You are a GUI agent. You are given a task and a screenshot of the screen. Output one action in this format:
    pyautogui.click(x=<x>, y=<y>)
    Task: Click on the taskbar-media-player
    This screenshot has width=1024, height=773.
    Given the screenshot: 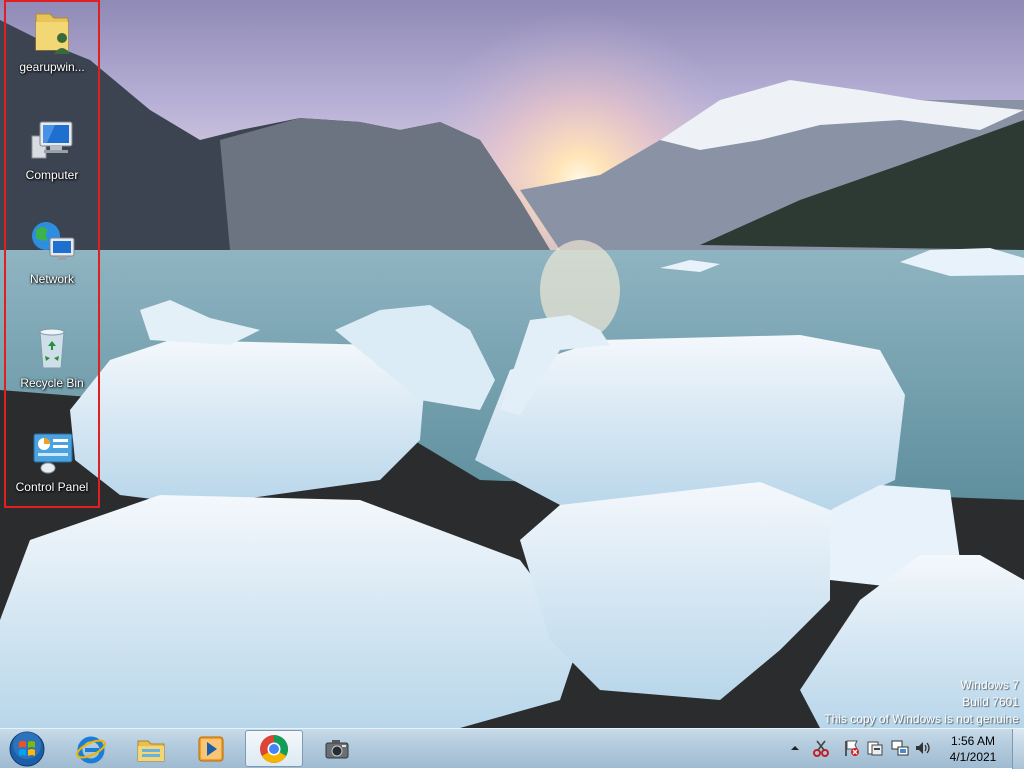 What is the action you would take?
    pyautogui.click(x=211, y=748)
    